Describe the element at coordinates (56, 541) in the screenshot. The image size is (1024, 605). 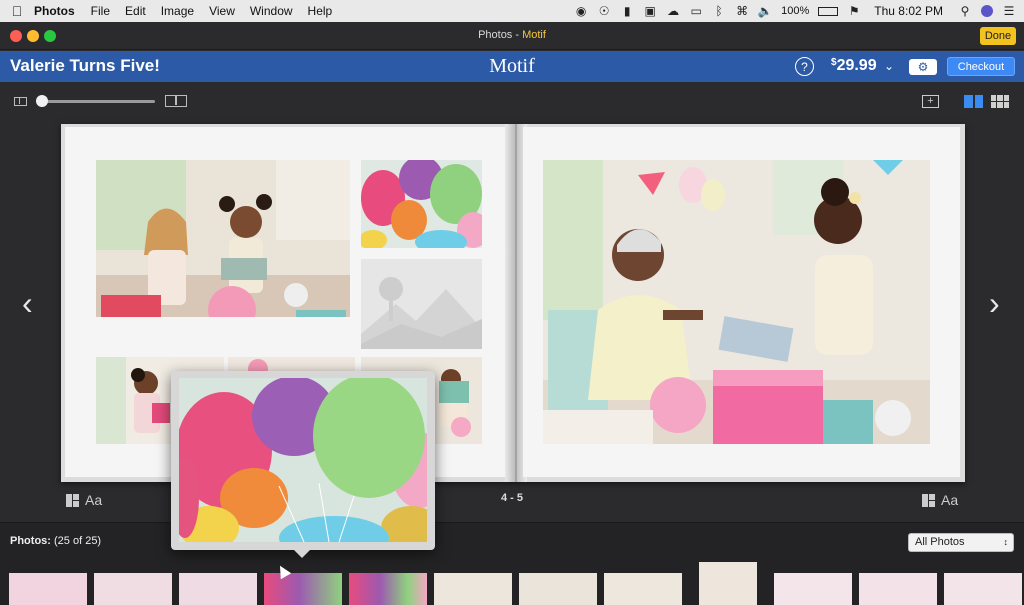
I see `photos-count-label: Photos: (25 of 25)` at that location.